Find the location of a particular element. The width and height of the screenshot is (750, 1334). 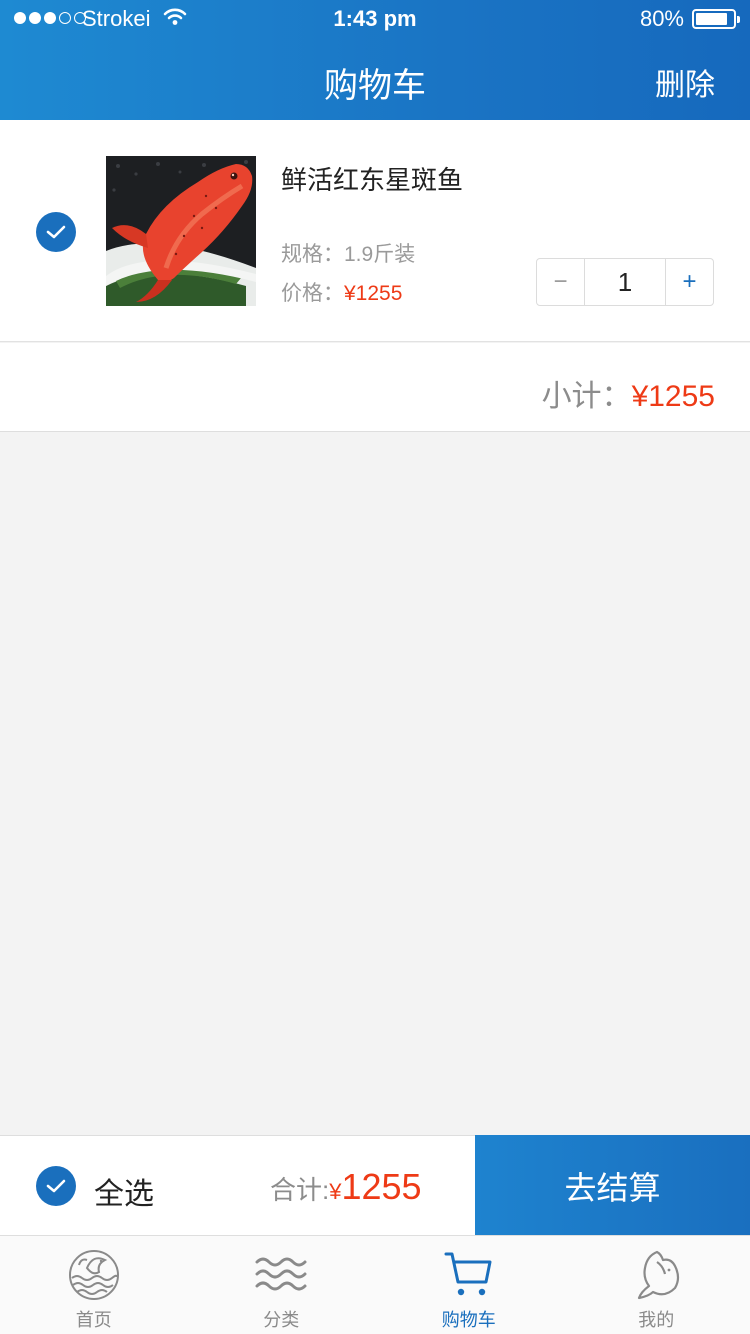

total-price: 合计:¥1255 is located at coordinates (346, 1187).